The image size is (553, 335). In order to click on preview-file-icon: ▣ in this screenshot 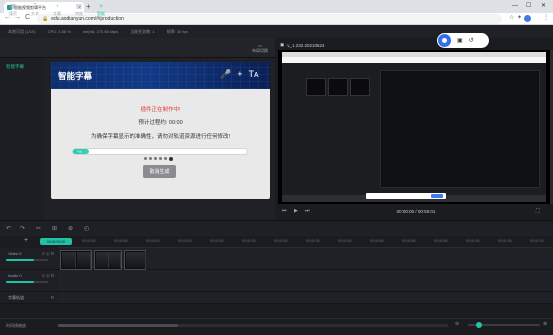, I will do `click(282, 44)`.